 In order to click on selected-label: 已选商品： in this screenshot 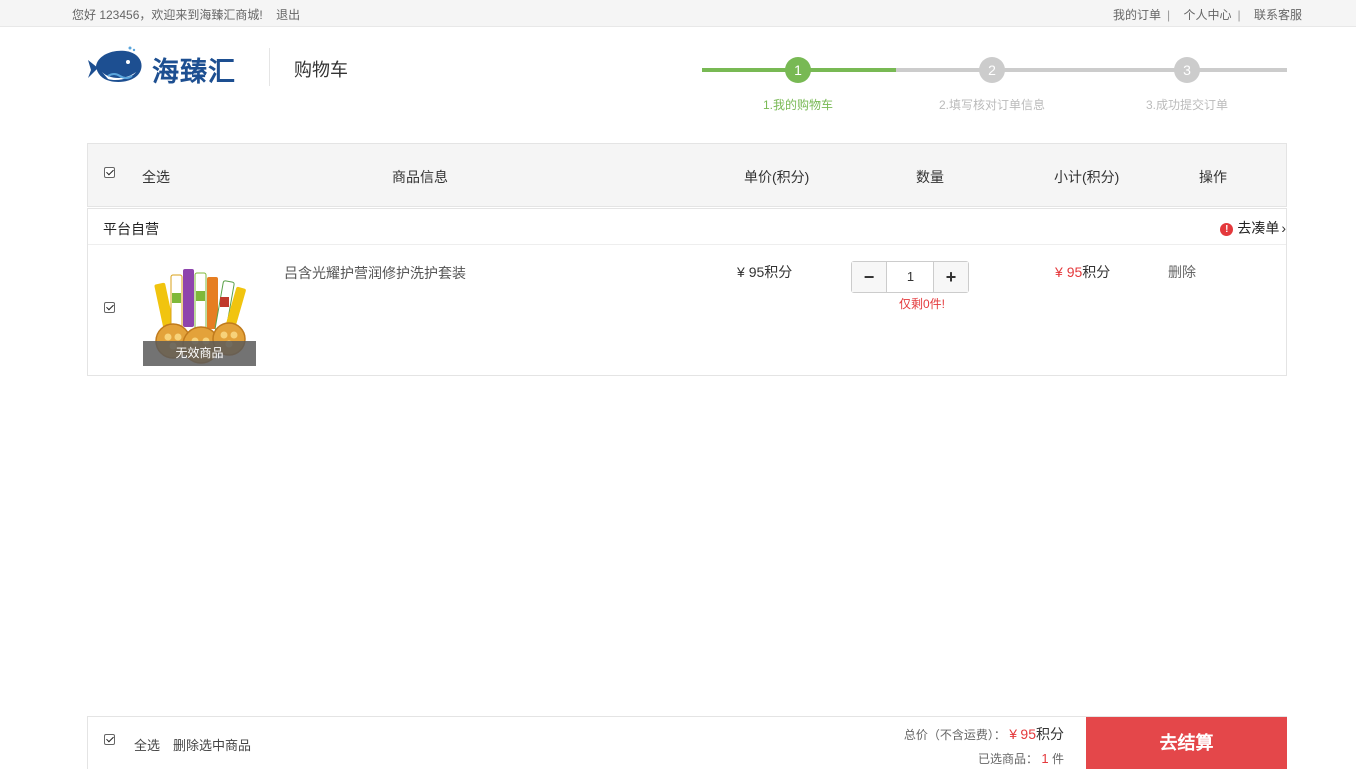, I will do `click(1008, 759)`.